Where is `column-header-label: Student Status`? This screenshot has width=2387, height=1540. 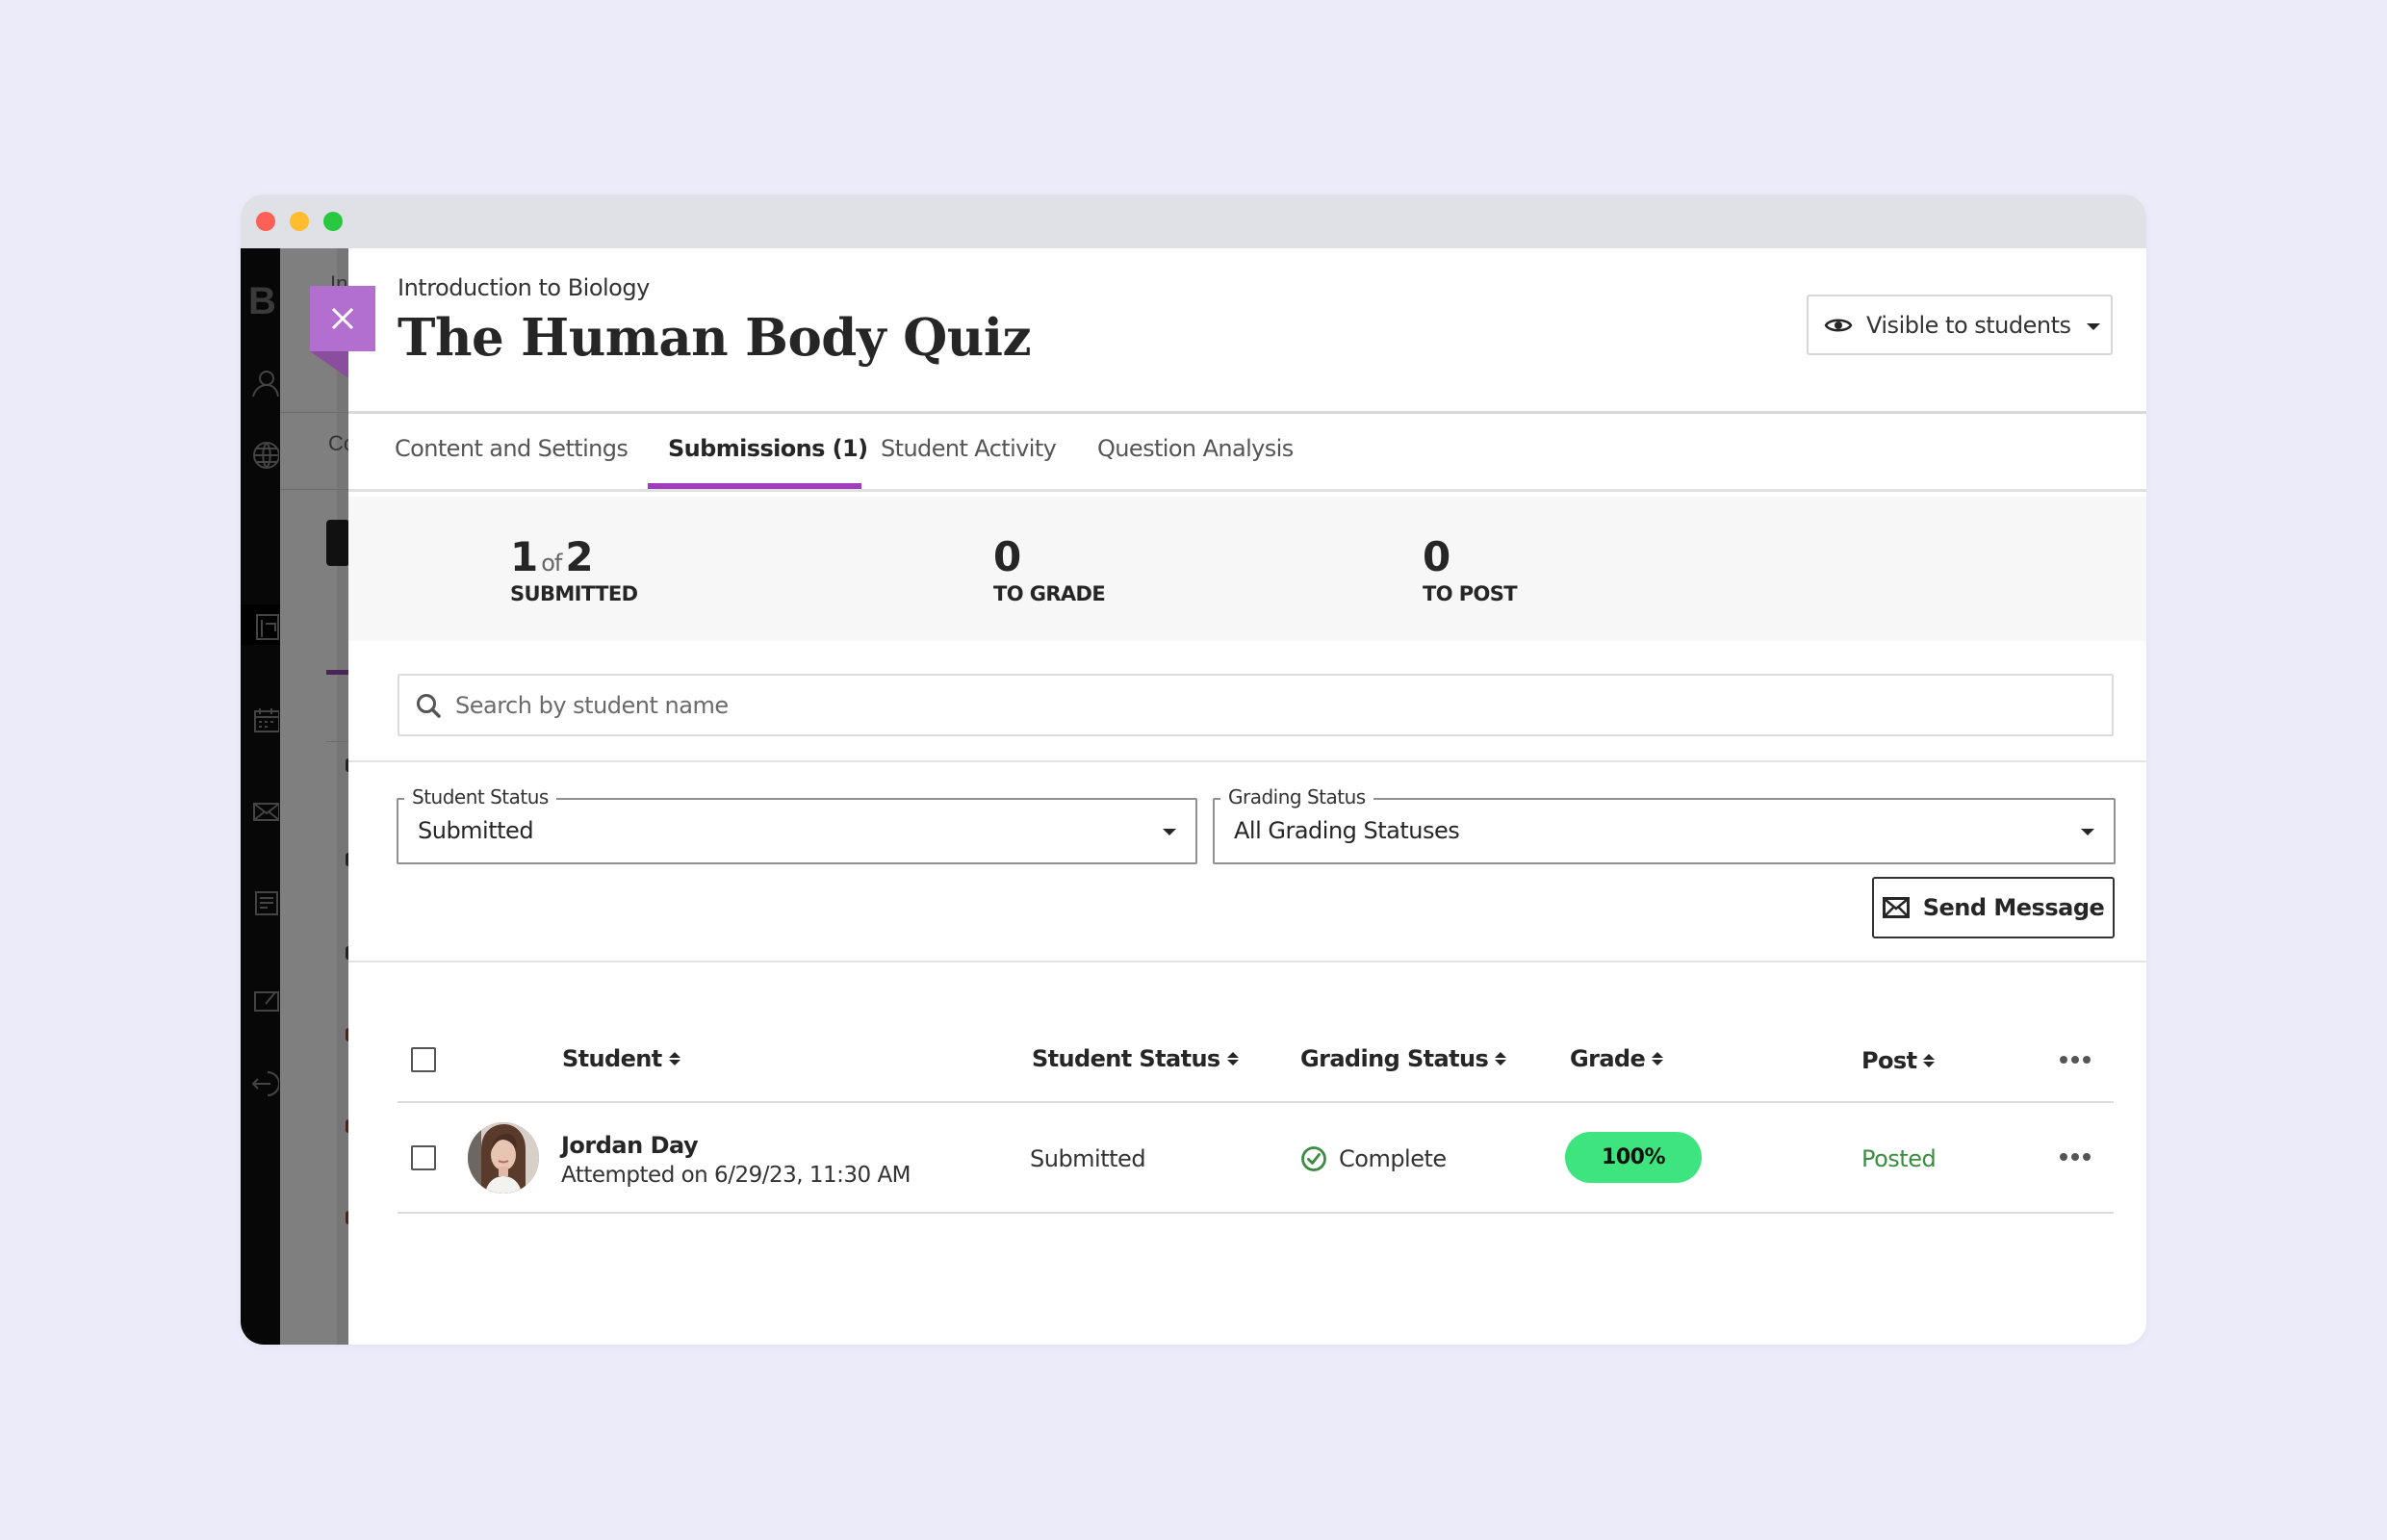 column-header-label: Student Status is located at coordinates (1126, 1058).